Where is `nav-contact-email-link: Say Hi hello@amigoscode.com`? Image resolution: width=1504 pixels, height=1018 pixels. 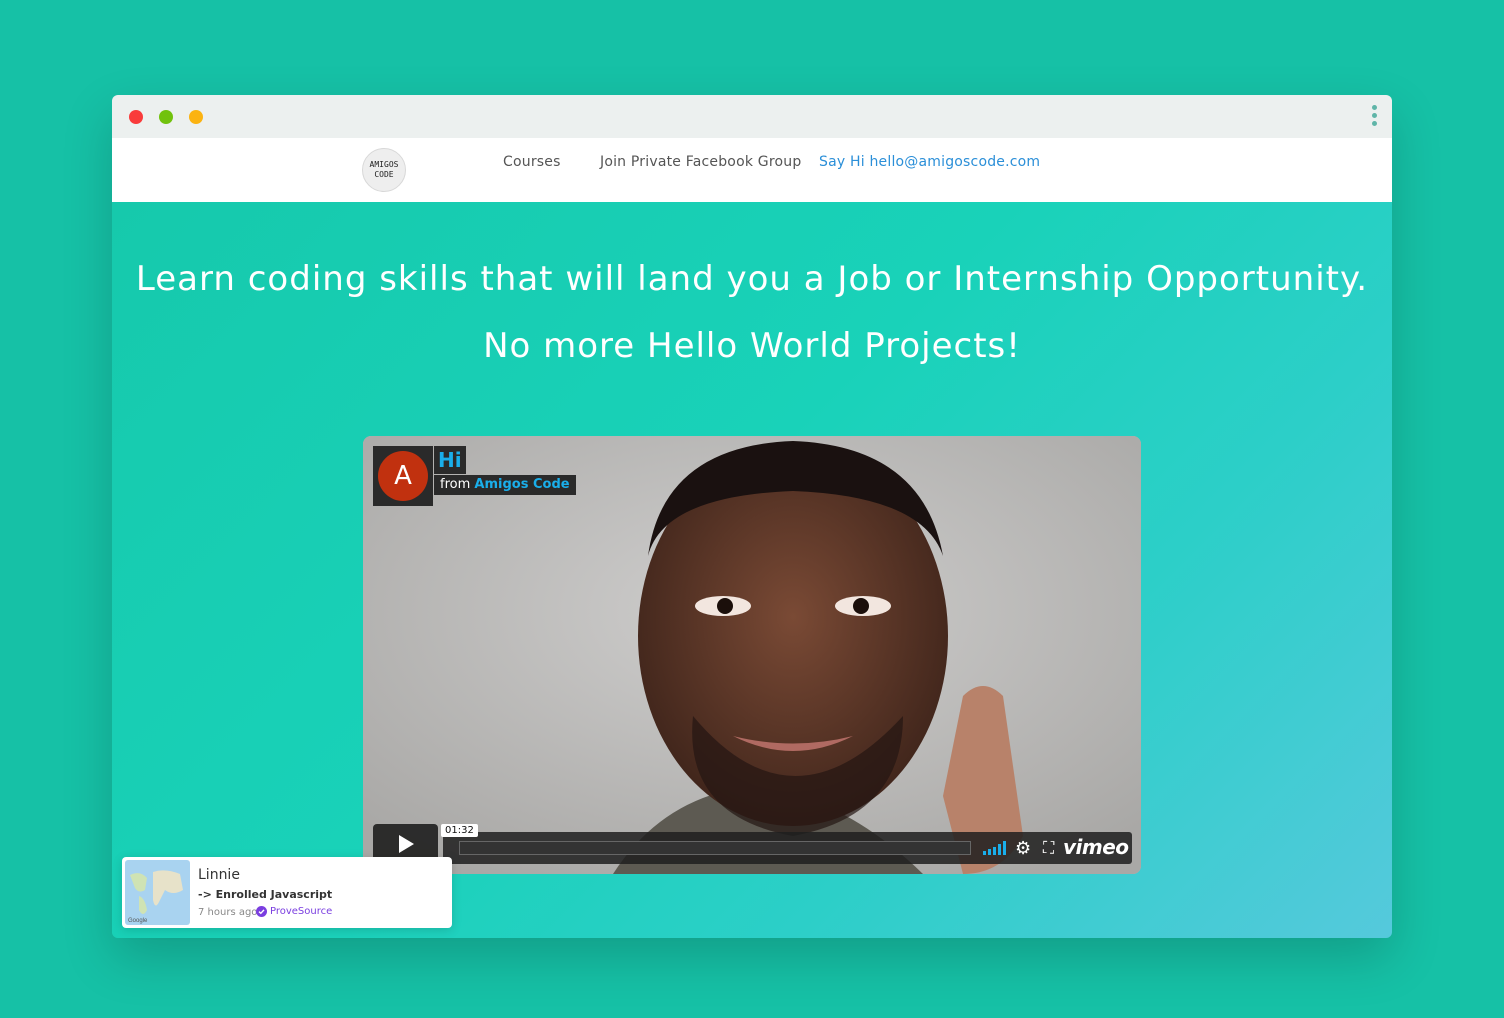
nav-contact-email-link: Say Hi hello@amigoscode.com is located at coordinates (929, 162).